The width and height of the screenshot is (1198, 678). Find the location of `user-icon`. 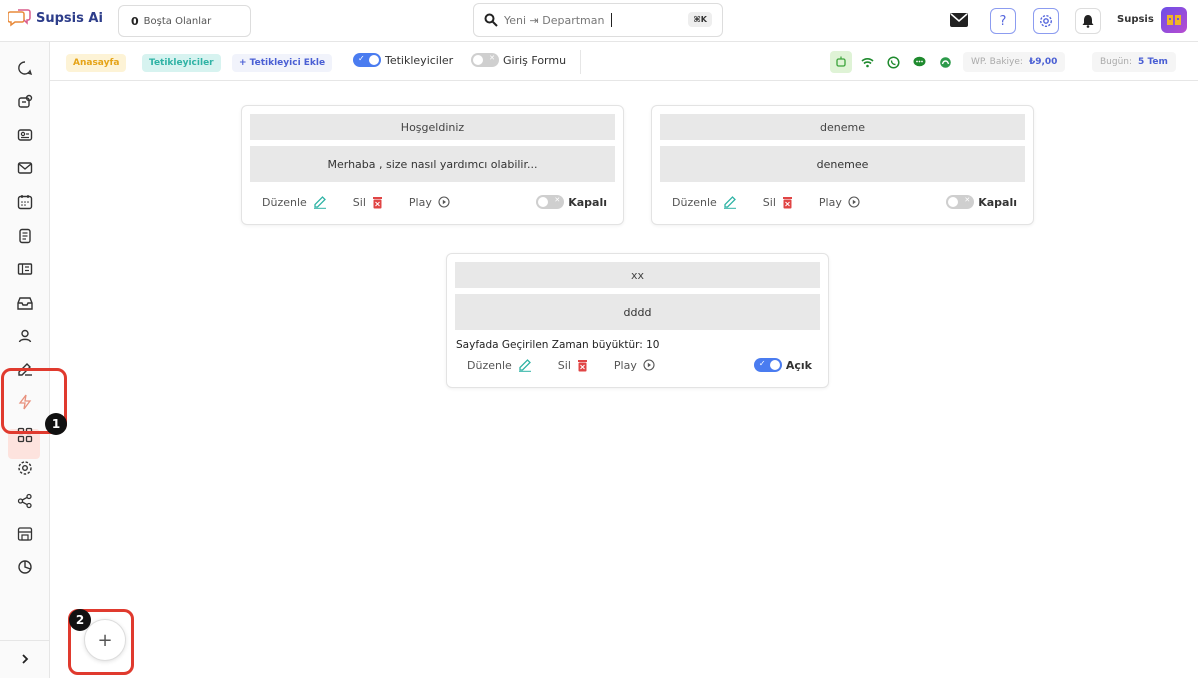

user-icon is located at coordinates (25, 336).